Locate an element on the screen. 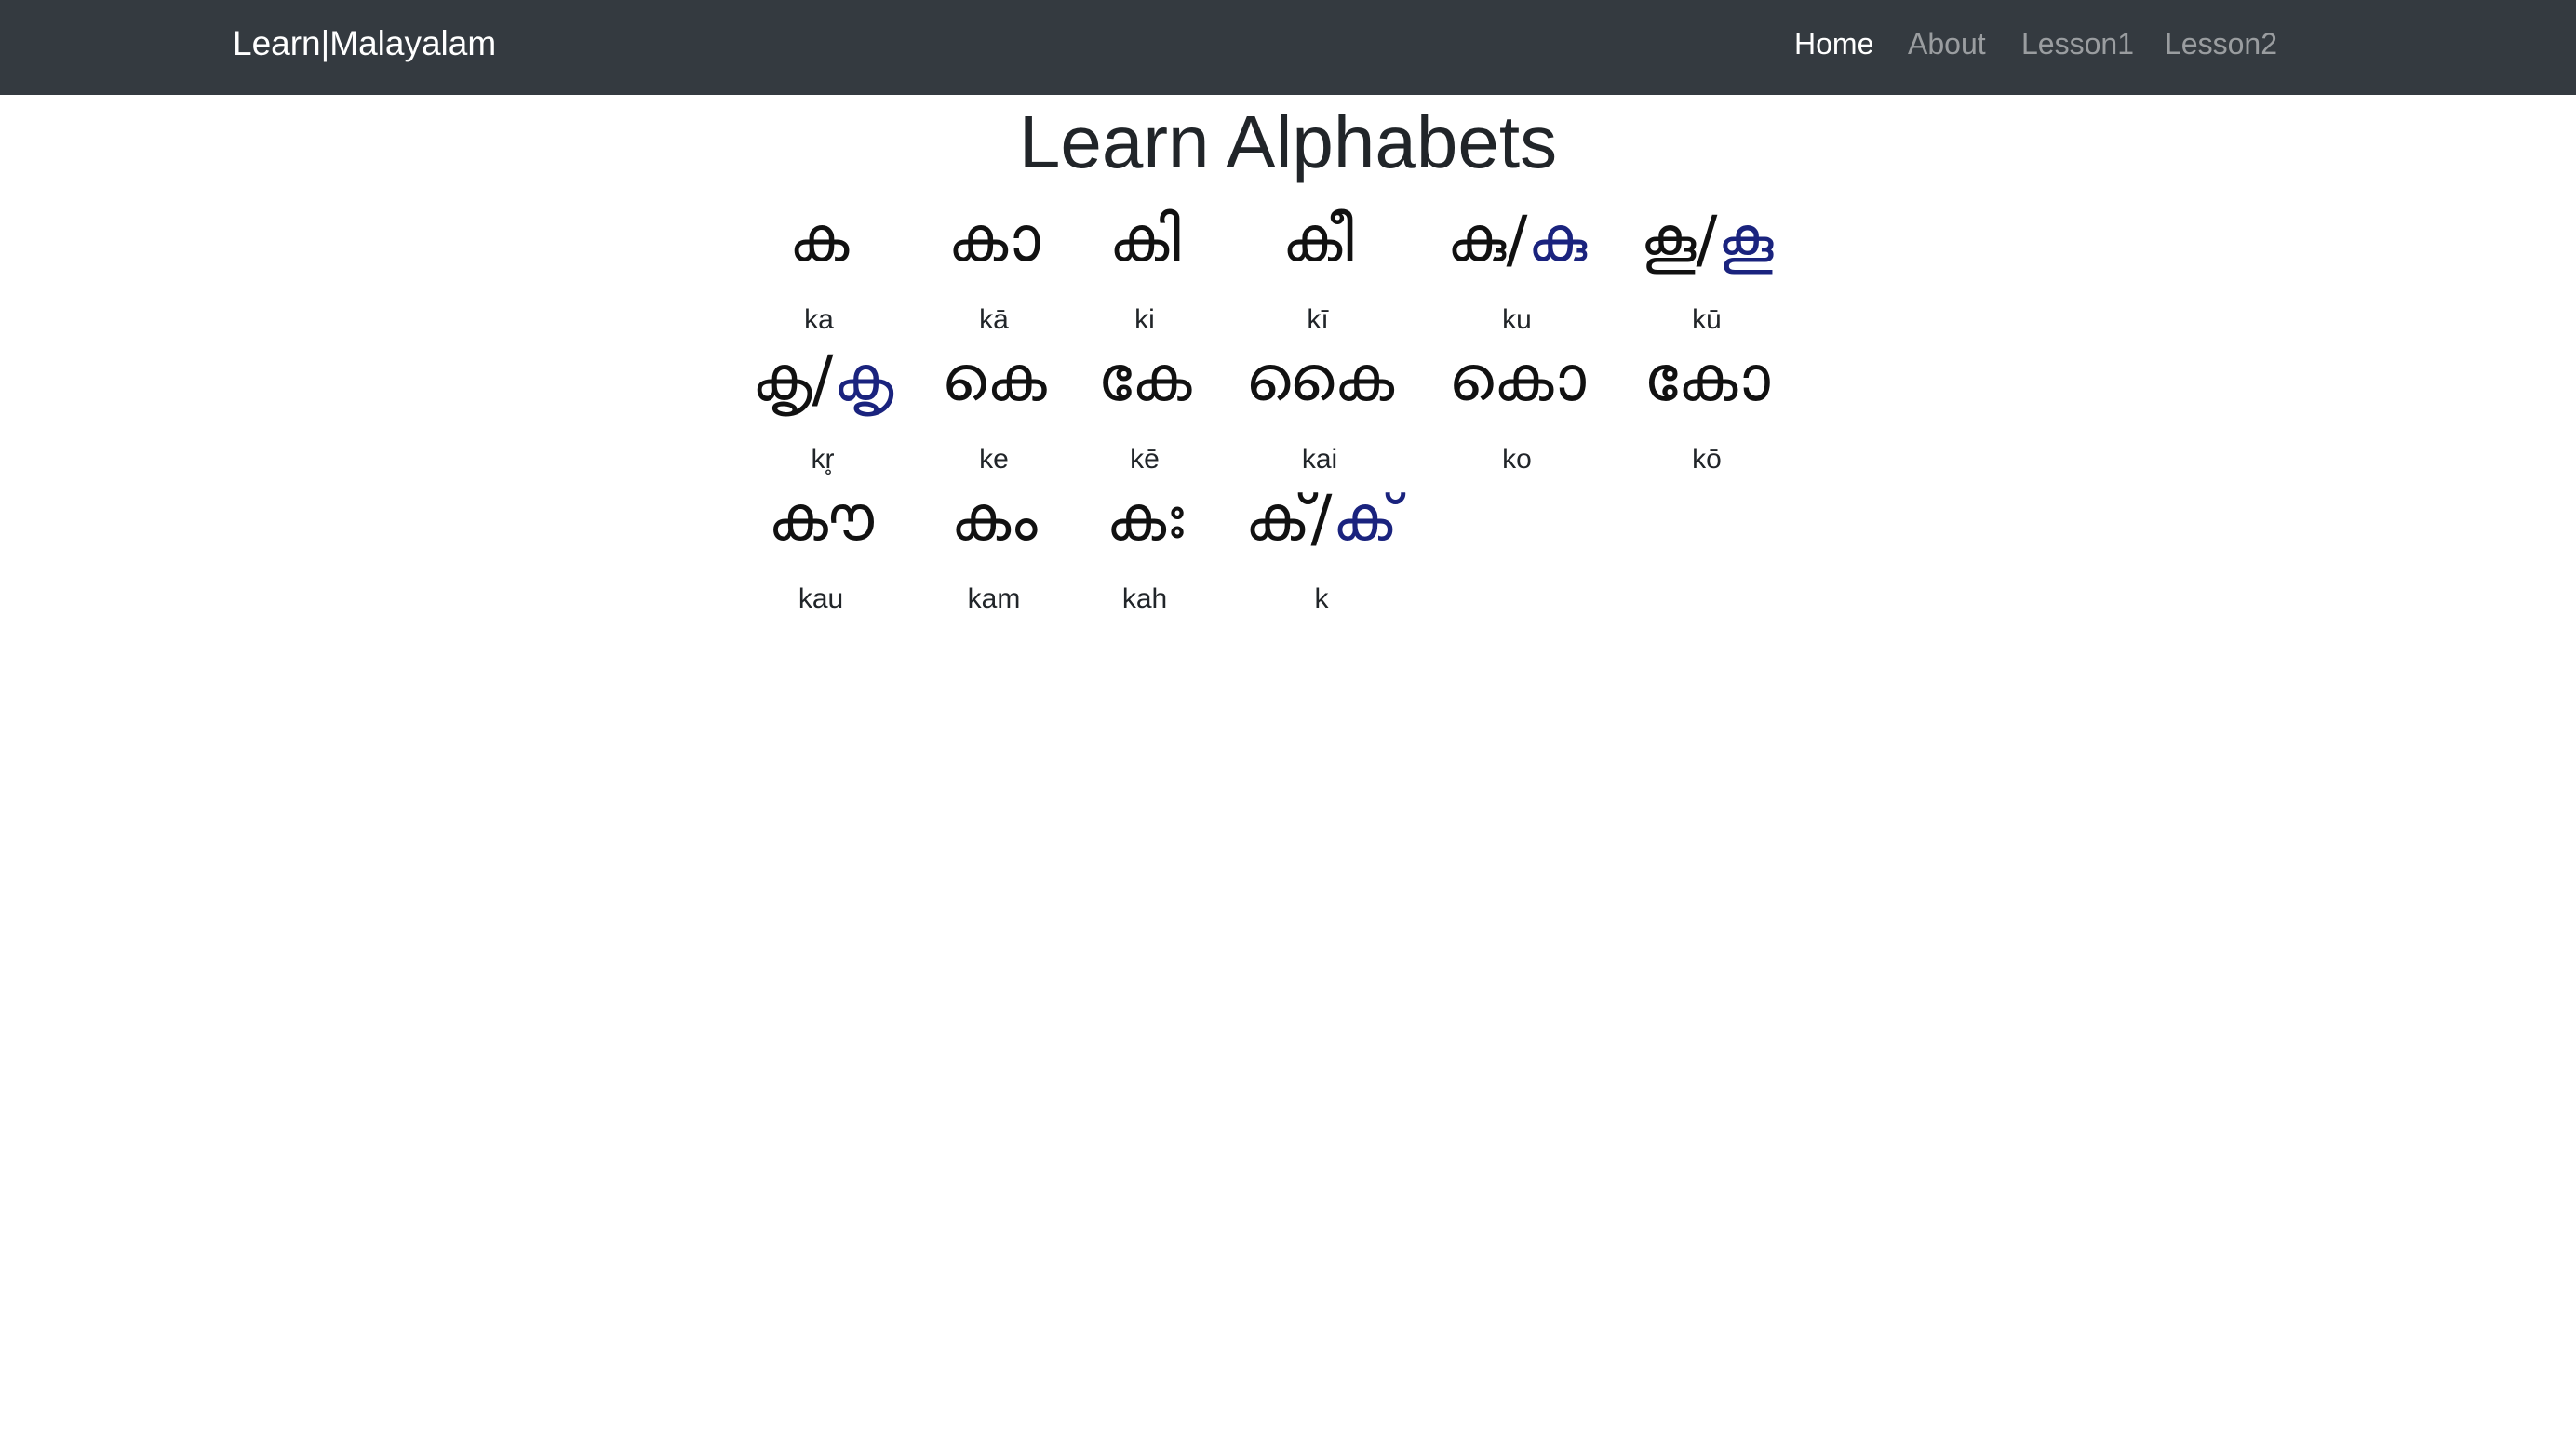 This screenshot has width=2576, height=1433. letter-transliteration: kō is located at coordinates (1707, 460).